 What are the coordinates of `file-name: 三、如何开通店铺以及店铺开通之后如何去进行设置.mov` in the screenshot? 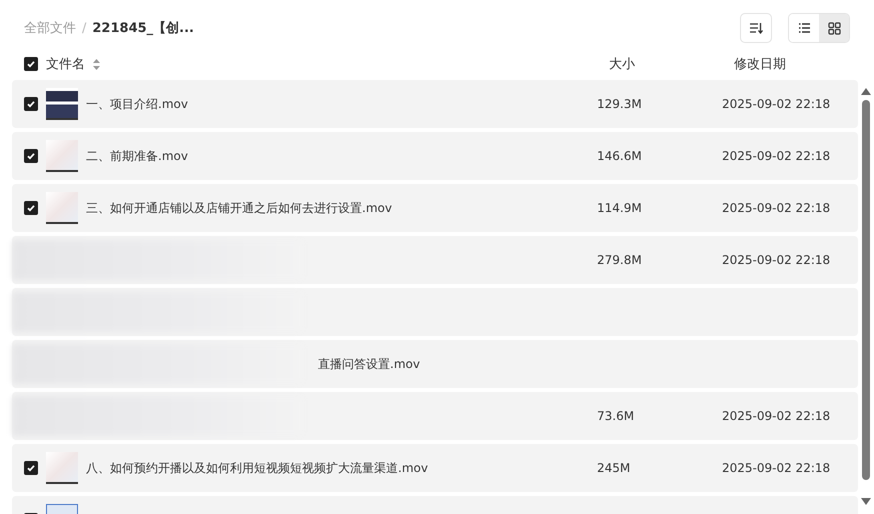 It's located at (239, 208).